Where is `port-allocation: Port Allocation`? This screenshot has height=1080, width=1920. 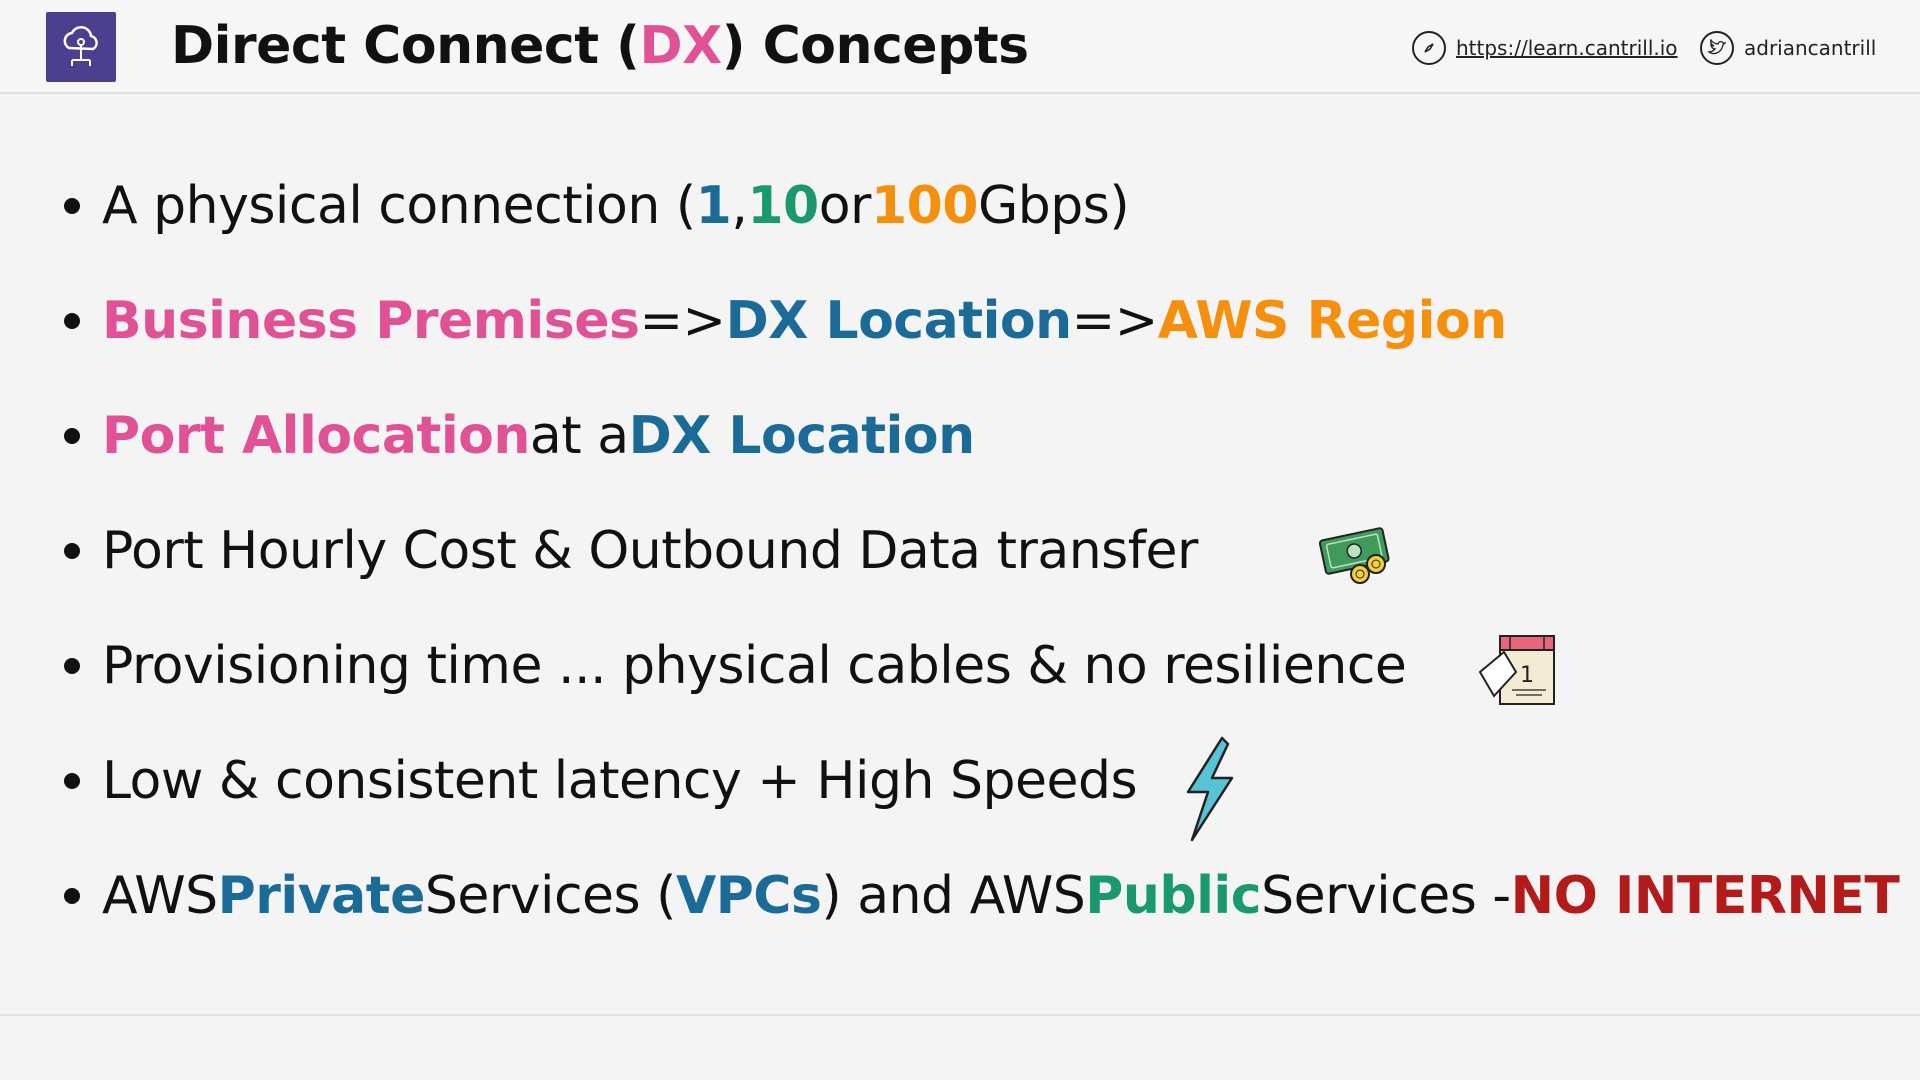 port-allocation: Port Allocation is located at coordinates (316, 436).